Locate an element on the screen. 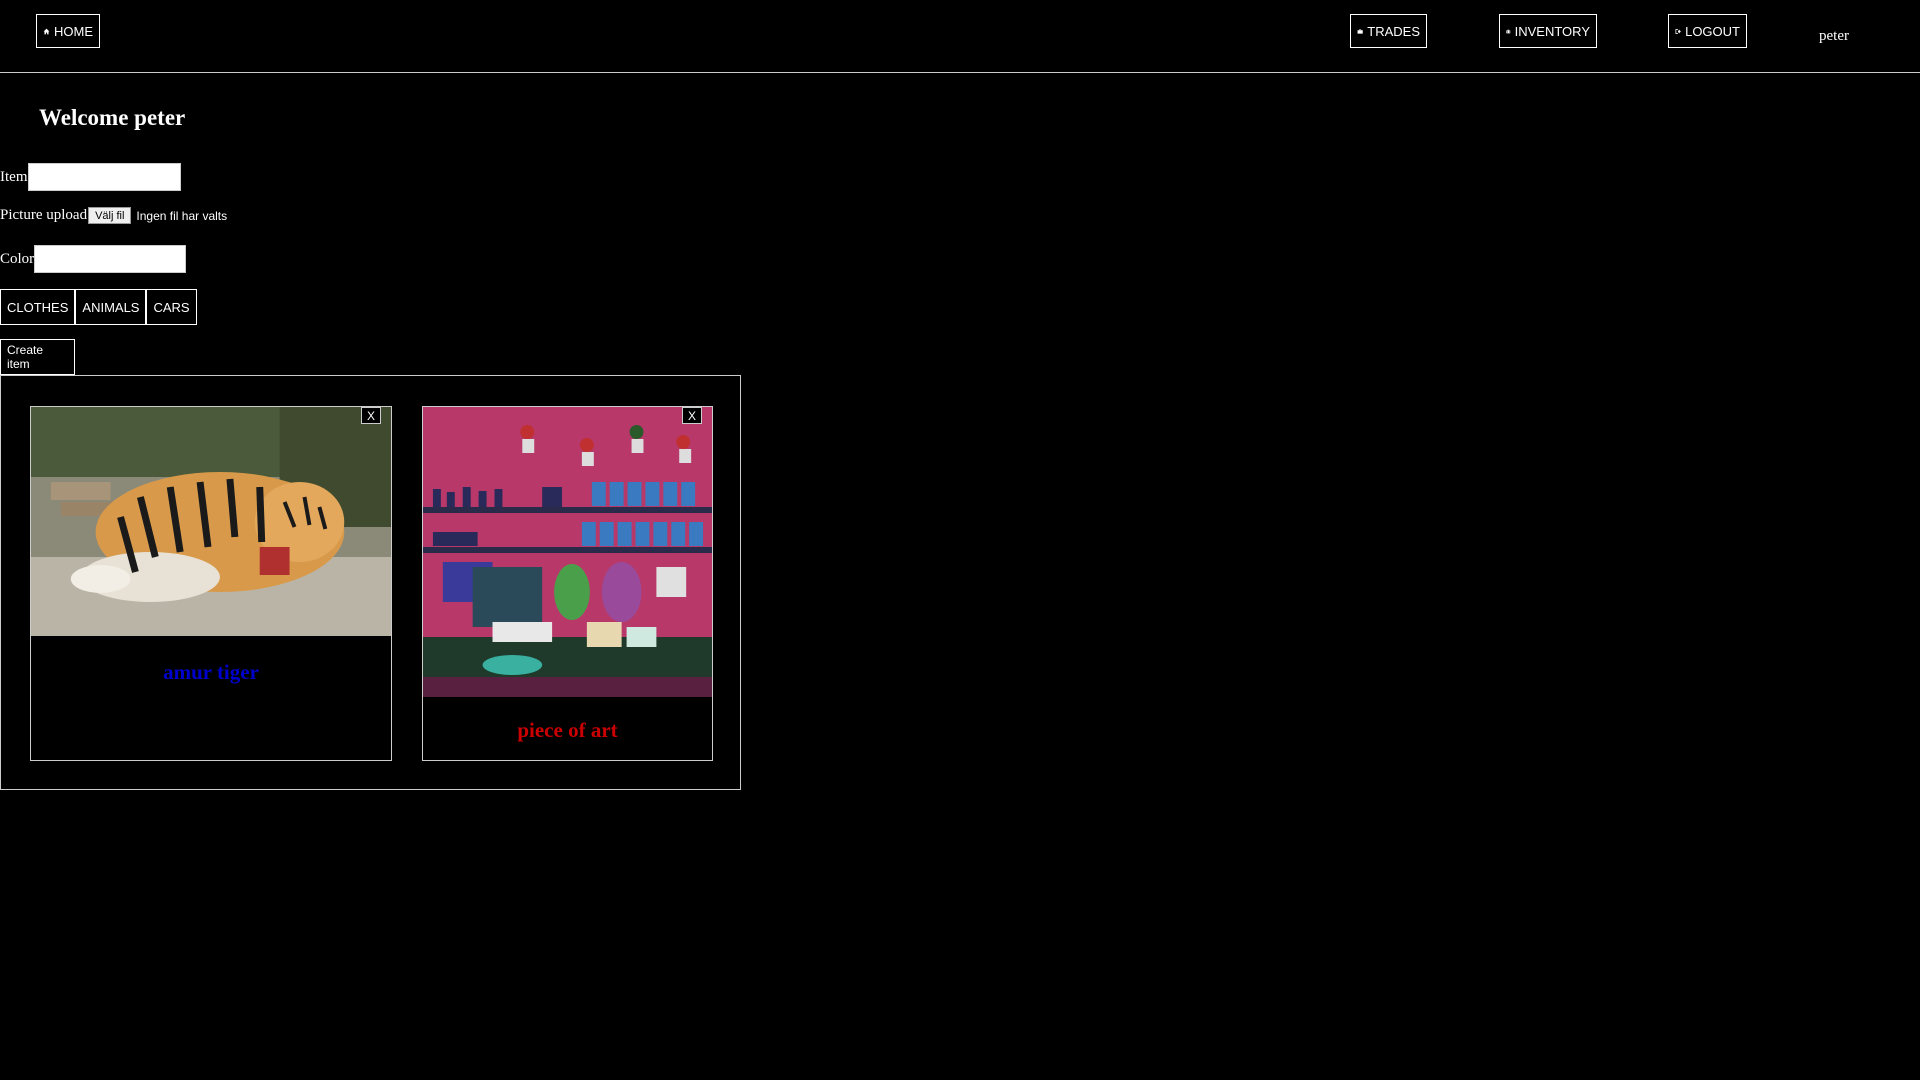 The image size is (1920, 1080). inventory-button: INVENTORY is located at coordinates (1548, 31).